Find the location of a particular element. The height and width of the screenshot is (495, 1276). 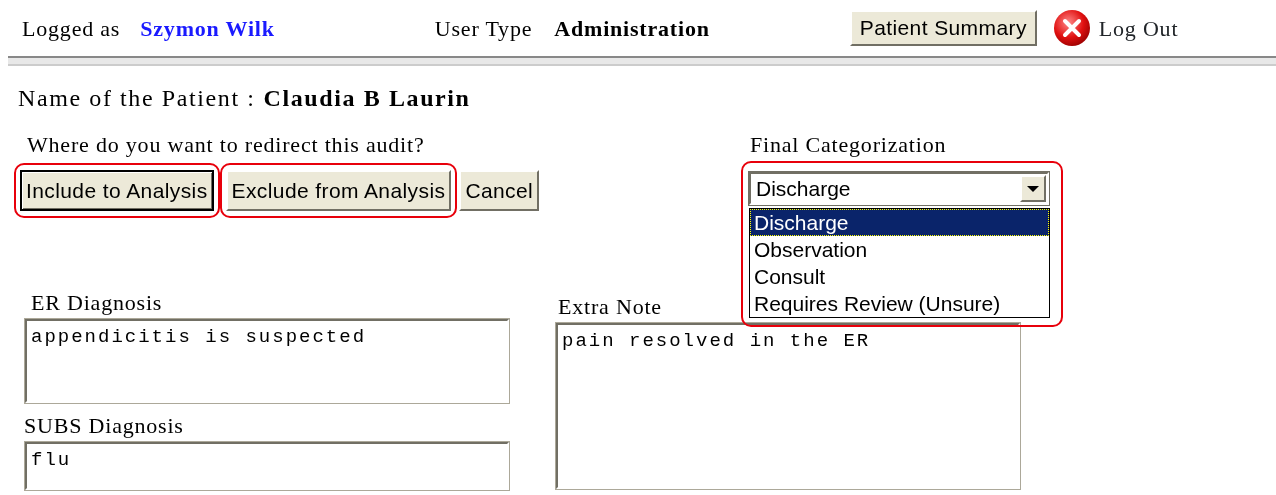

dropdown-option: Requires Review (Unsure) is located at coordinates (899, 303).